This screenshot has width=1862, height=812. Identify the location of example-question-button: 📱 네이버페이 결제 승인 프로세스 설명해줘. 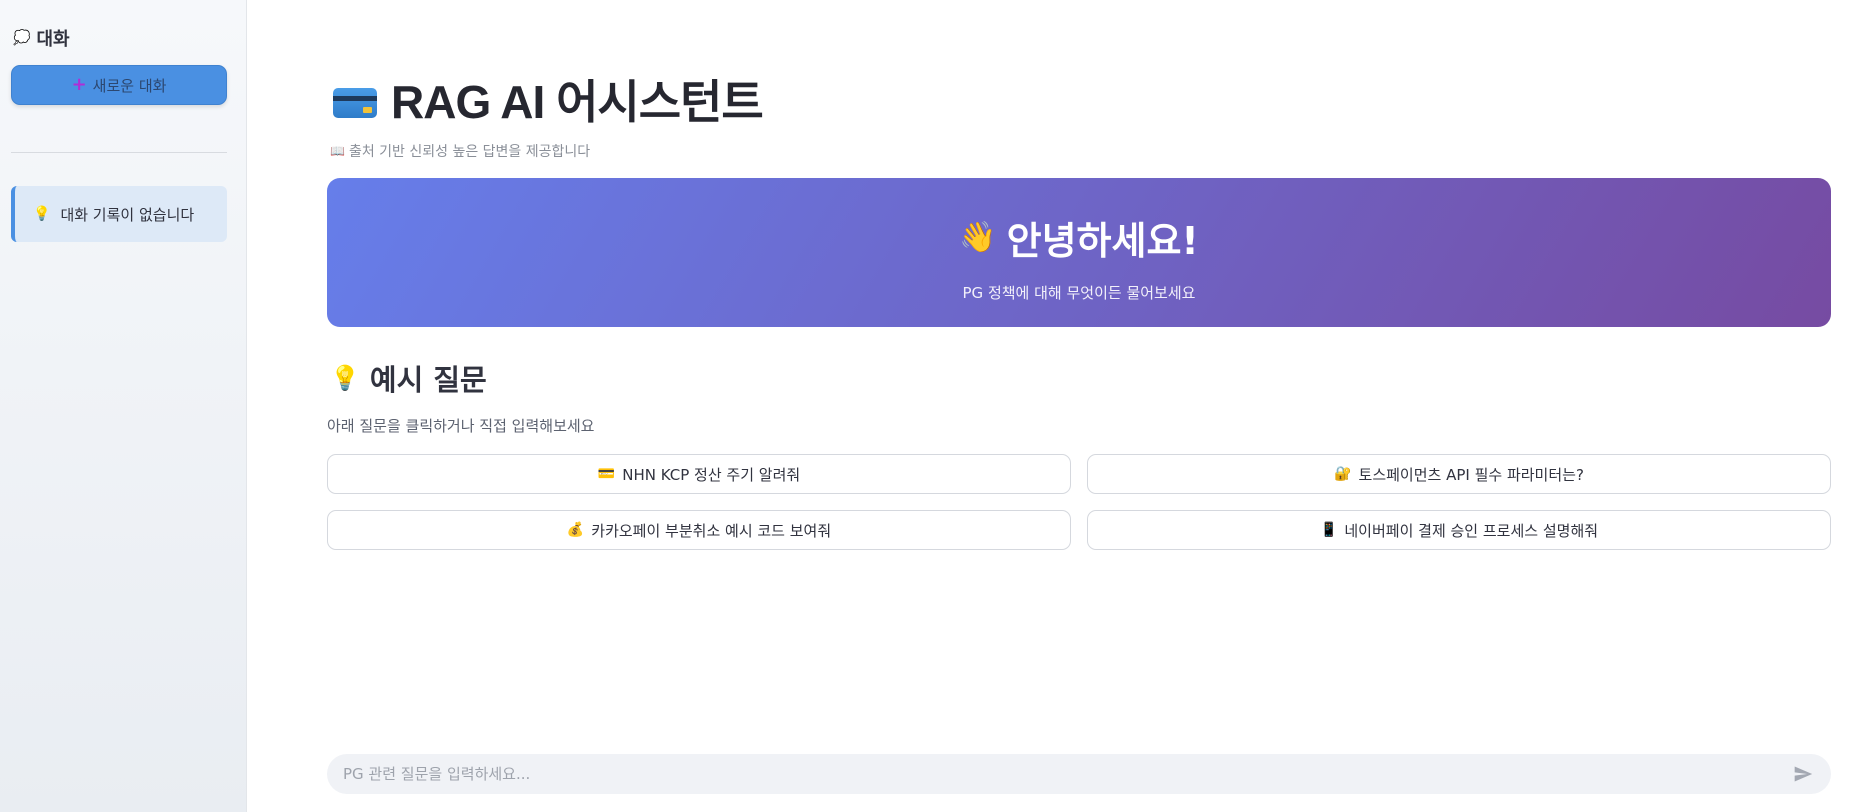
(1459, 530).